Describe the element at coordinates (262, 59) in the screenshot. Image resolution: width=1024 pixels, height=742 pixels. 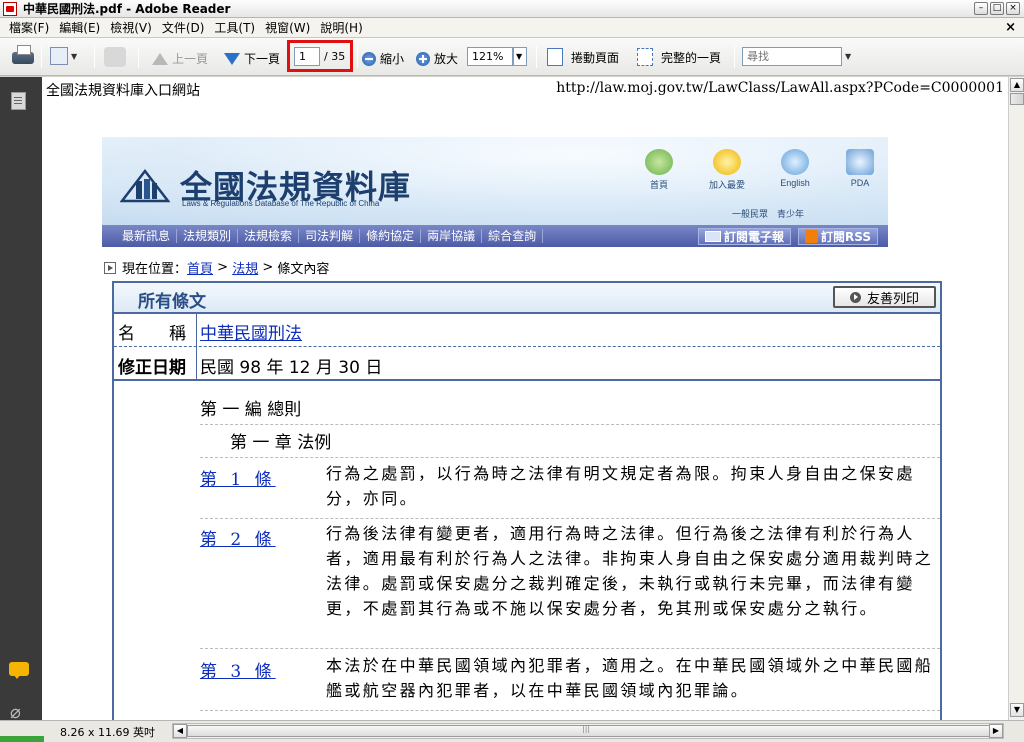
I see `next-page-label: 下一頁` at that location.